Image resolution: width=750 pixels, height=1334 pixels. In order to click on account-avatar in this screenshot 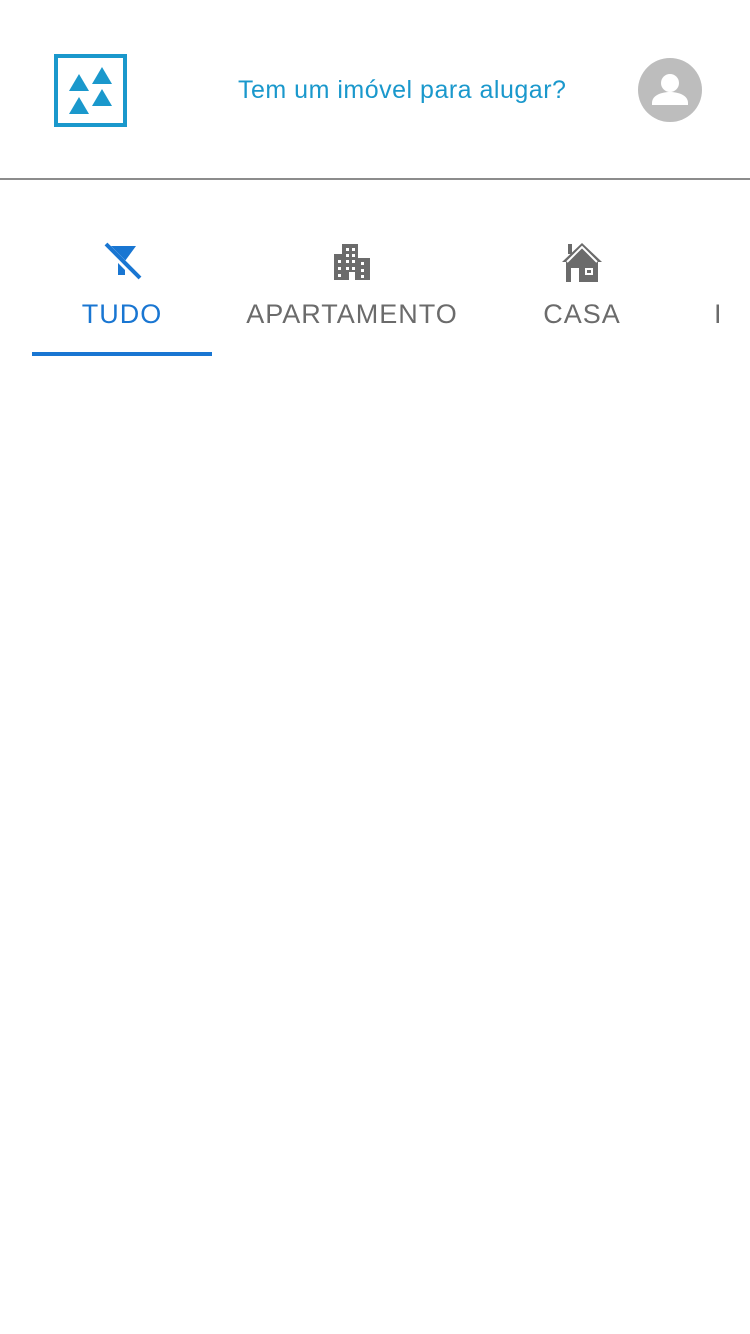, I will do `click(670, 90)`.